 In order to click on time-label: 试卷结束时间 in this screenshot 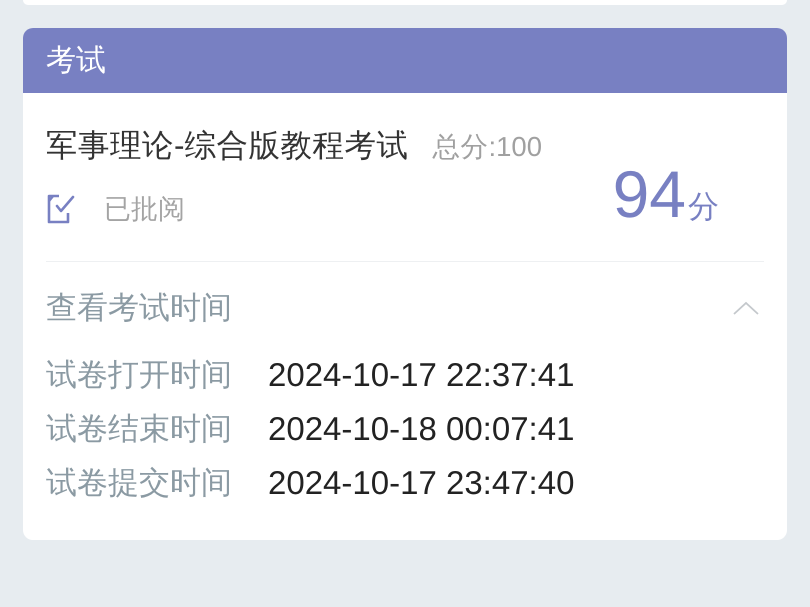, I will do `click(139, 429)`.